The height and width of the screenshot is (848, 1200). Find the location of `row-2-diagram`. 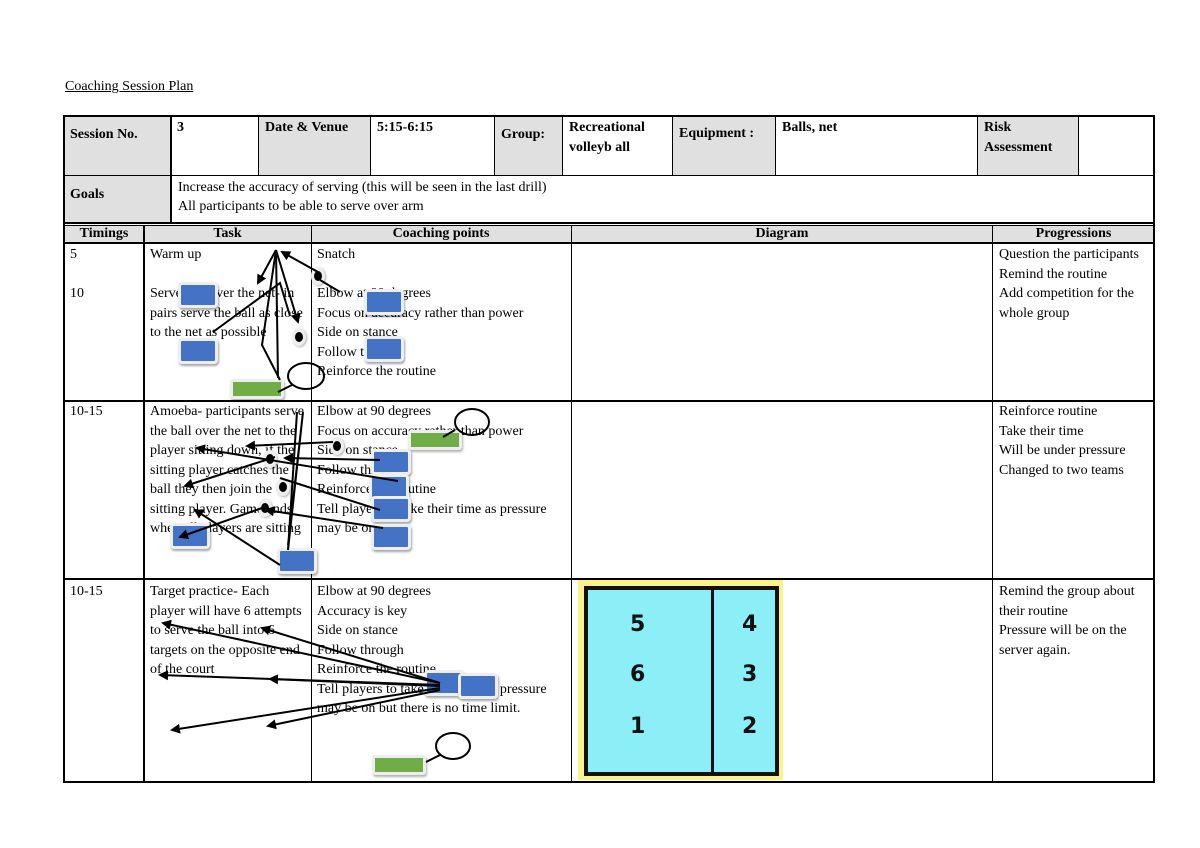

row-2-diagram is located at coordinates (782, 489).